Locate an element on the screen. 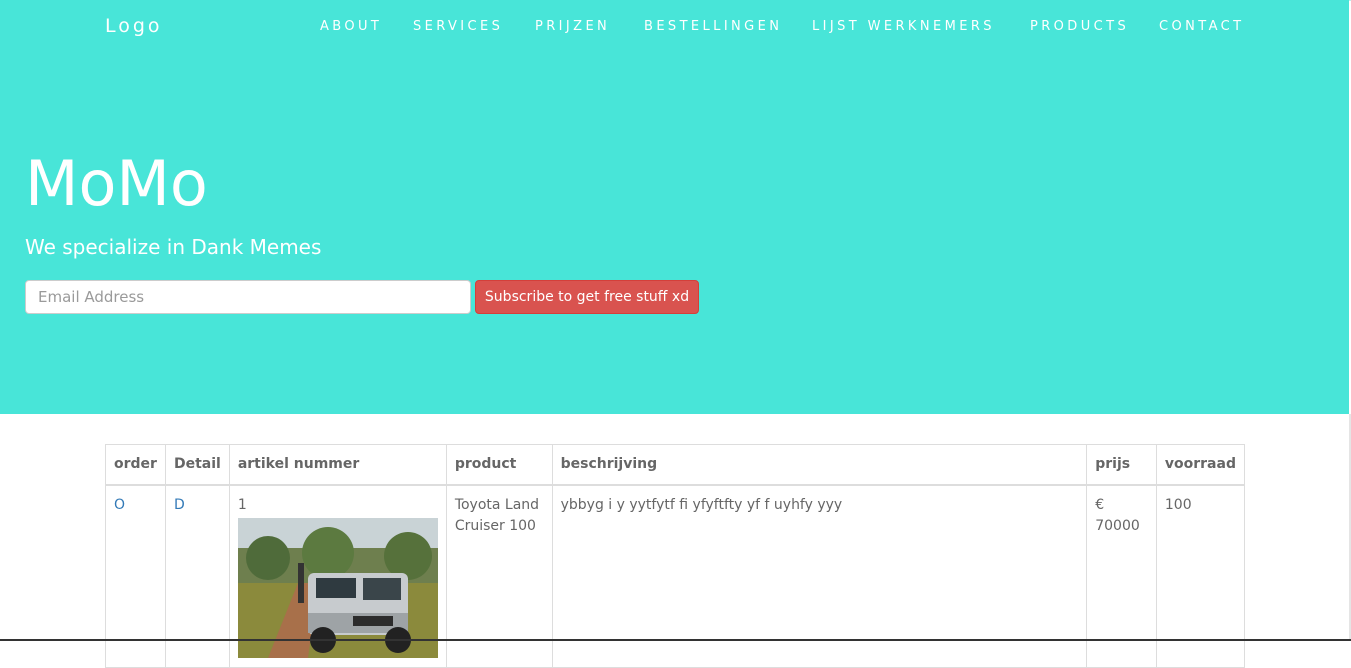  nav-bestellingen: BESTELLINGEN is located at coordinates (713, 26).